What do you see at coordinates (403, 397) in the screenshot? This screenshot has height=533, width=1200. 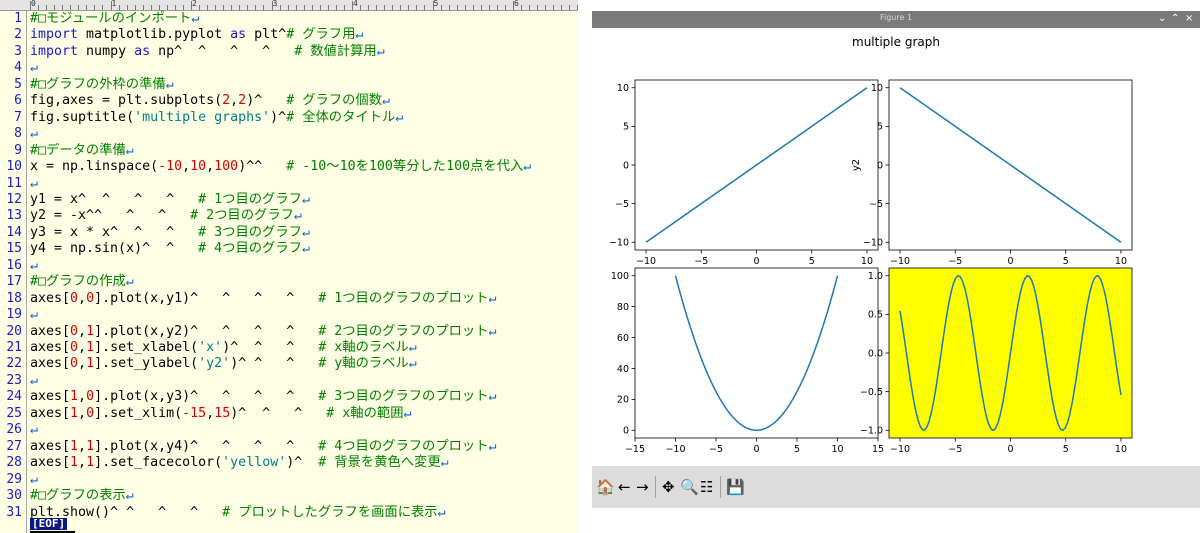 I see `code-token: # 3つ目のグラフのプロット` at bounding box center [403, 397].